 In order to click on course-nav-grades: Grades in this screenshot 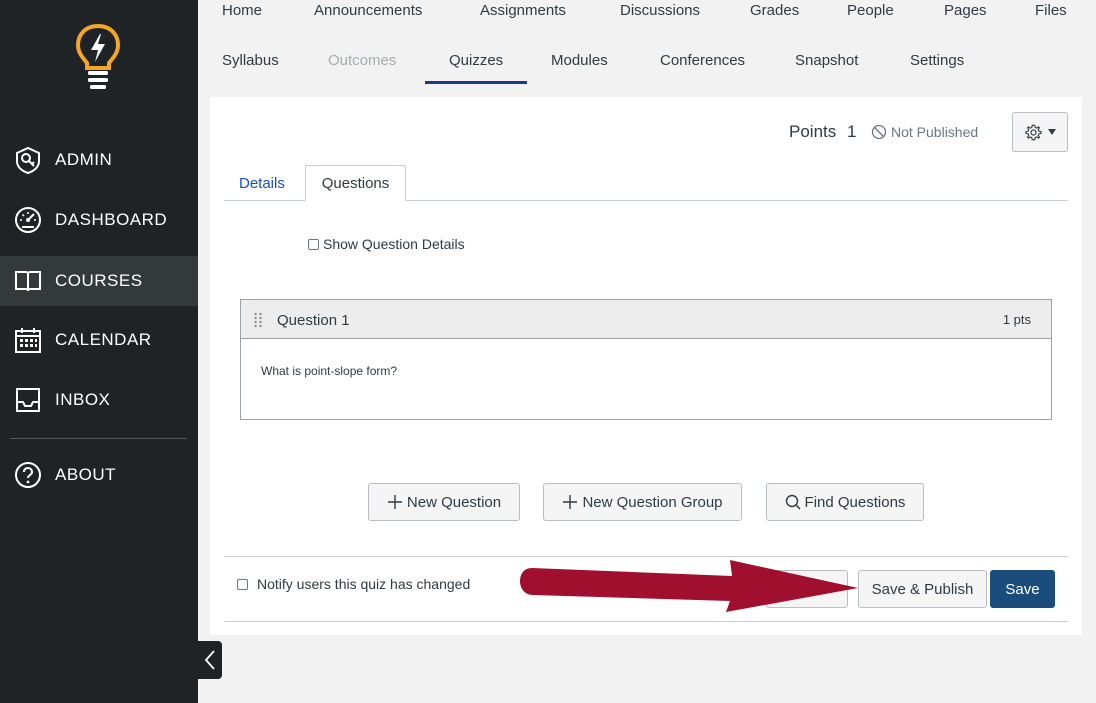, I will do `click(774, 10)`.